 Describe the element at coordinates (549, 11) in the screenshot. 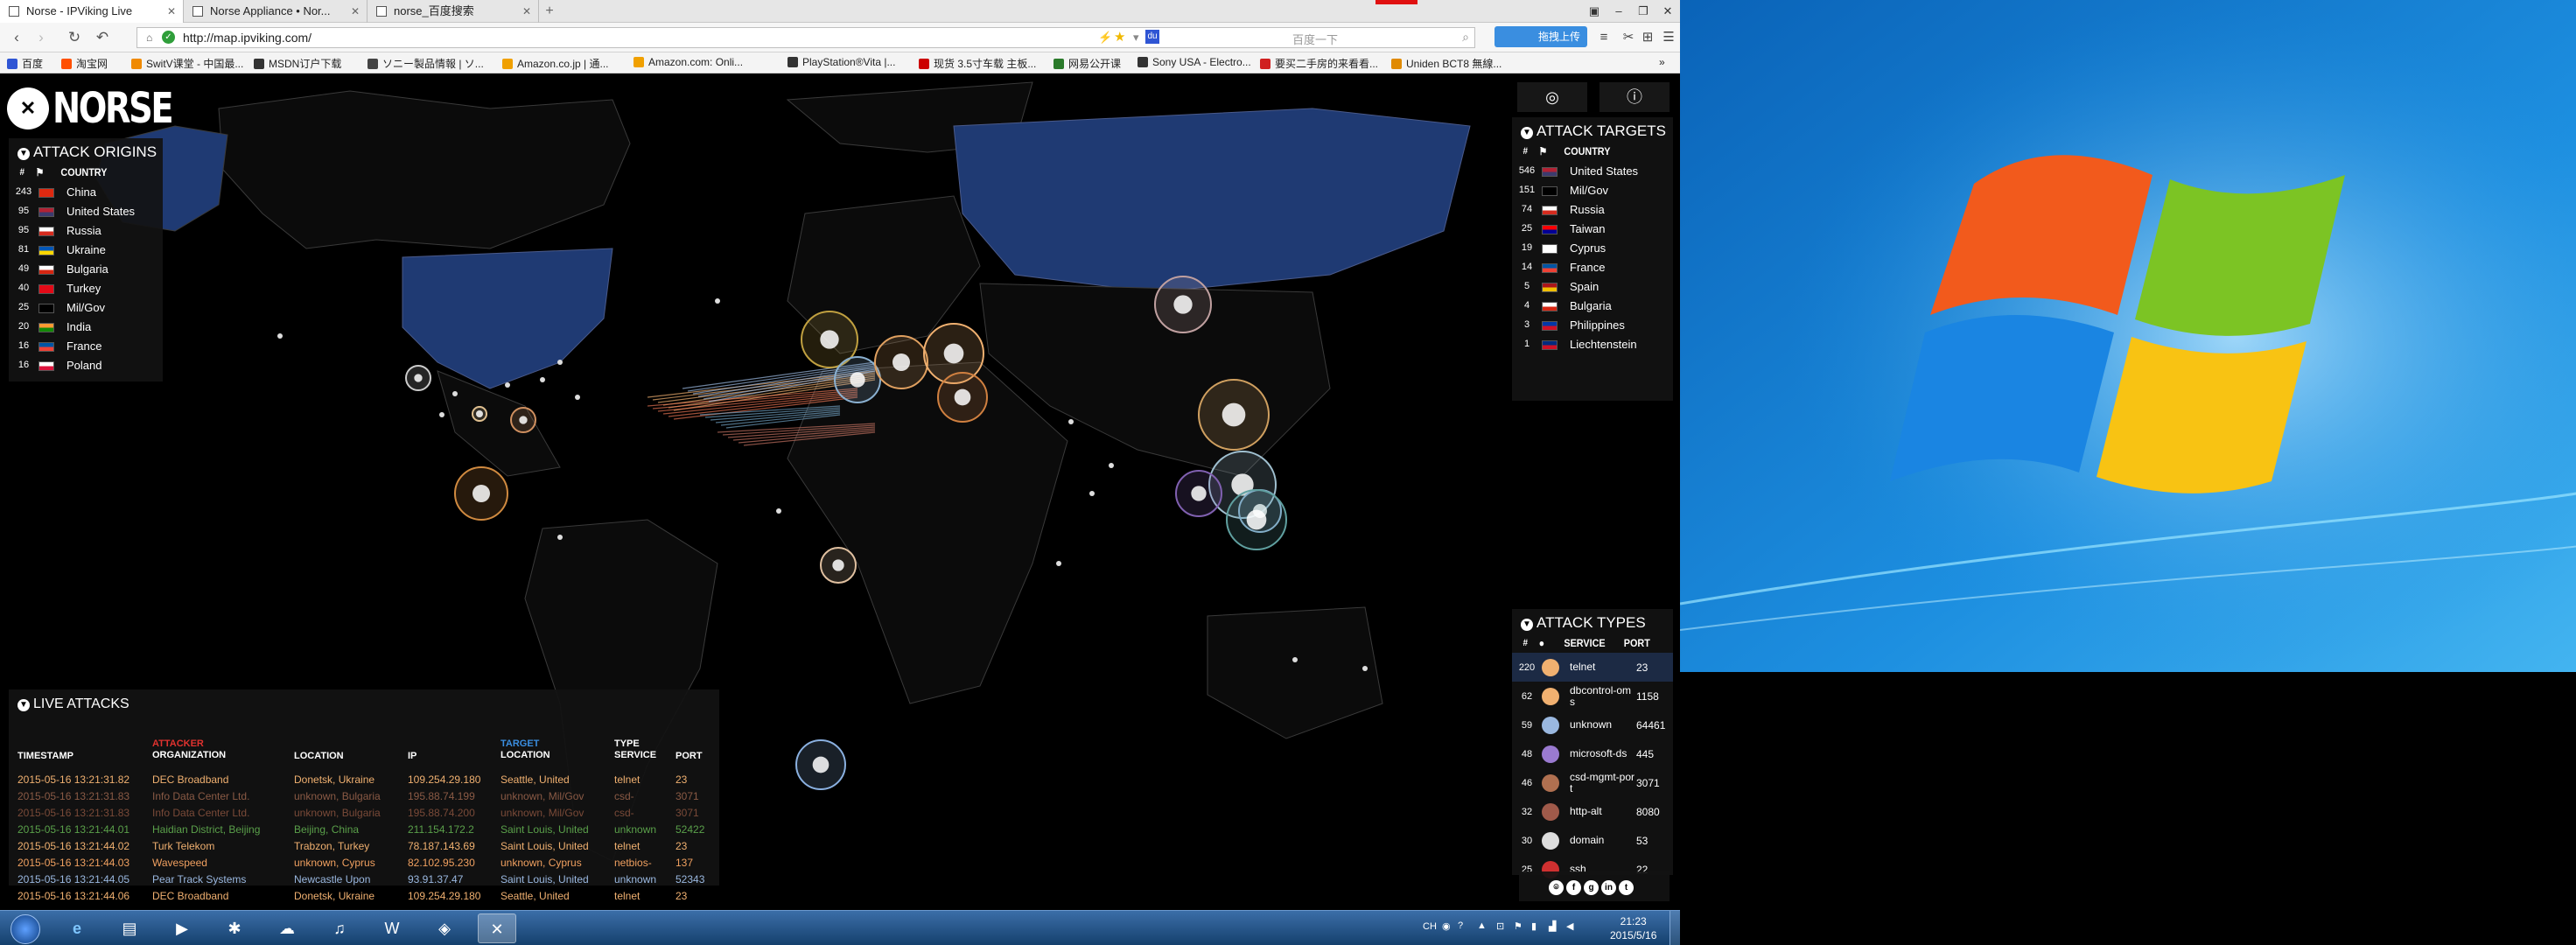

I see `new-tab-button: +` at that location.